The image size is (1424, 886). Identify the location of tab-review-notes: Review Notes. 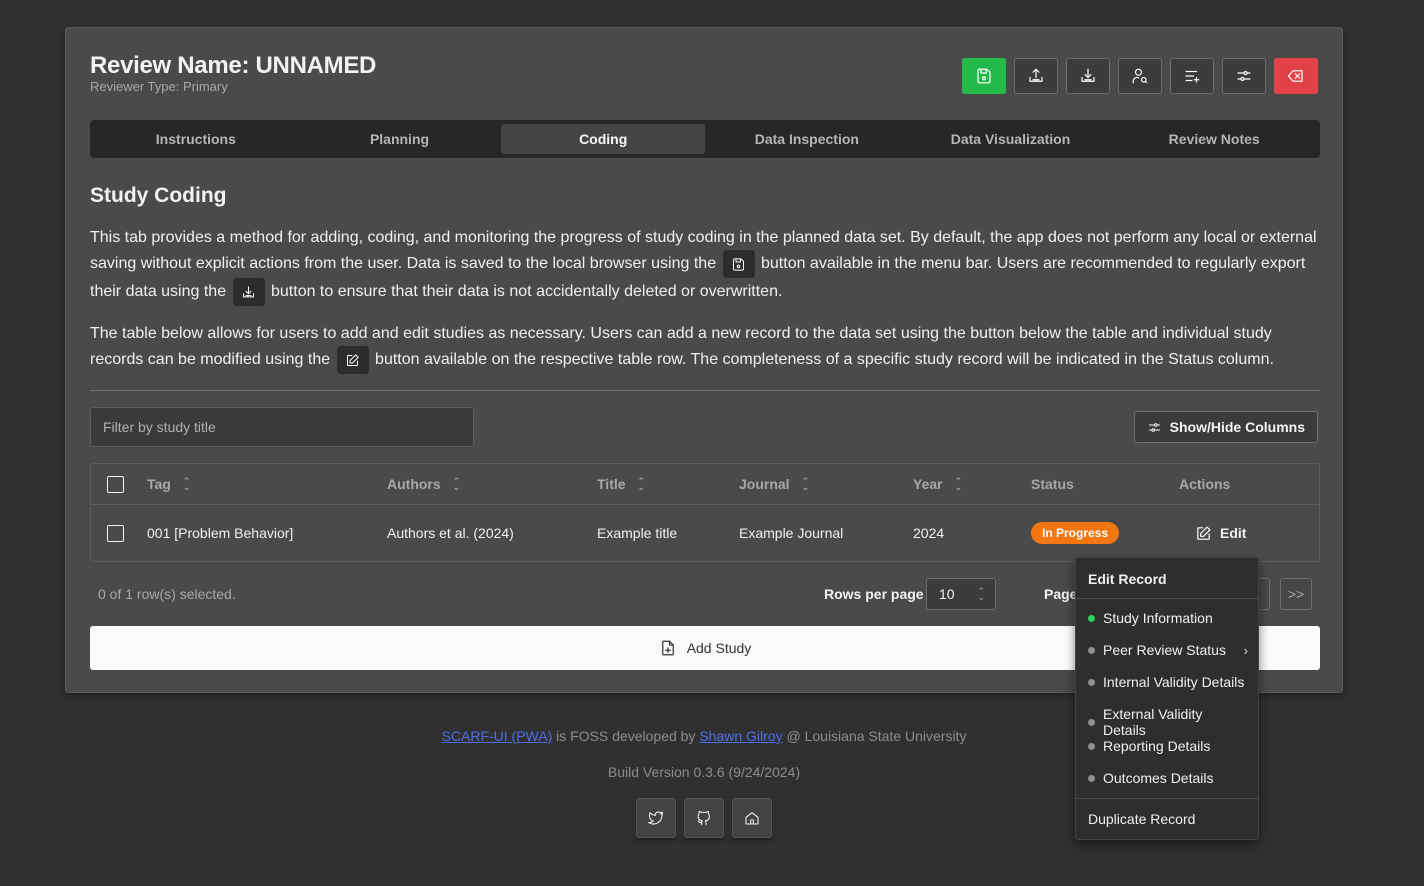
(1214, 139).